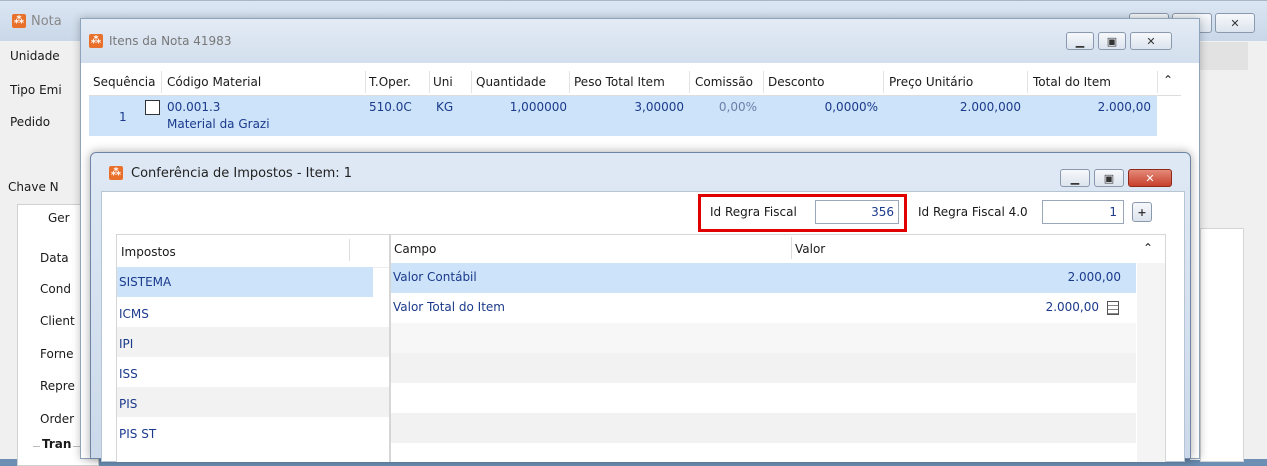 This screenshot has width=1267, height=466. Describe the element at coordinates (214, 82) in the screenshot. I see `col-codigo-material: Código Material` at that location.